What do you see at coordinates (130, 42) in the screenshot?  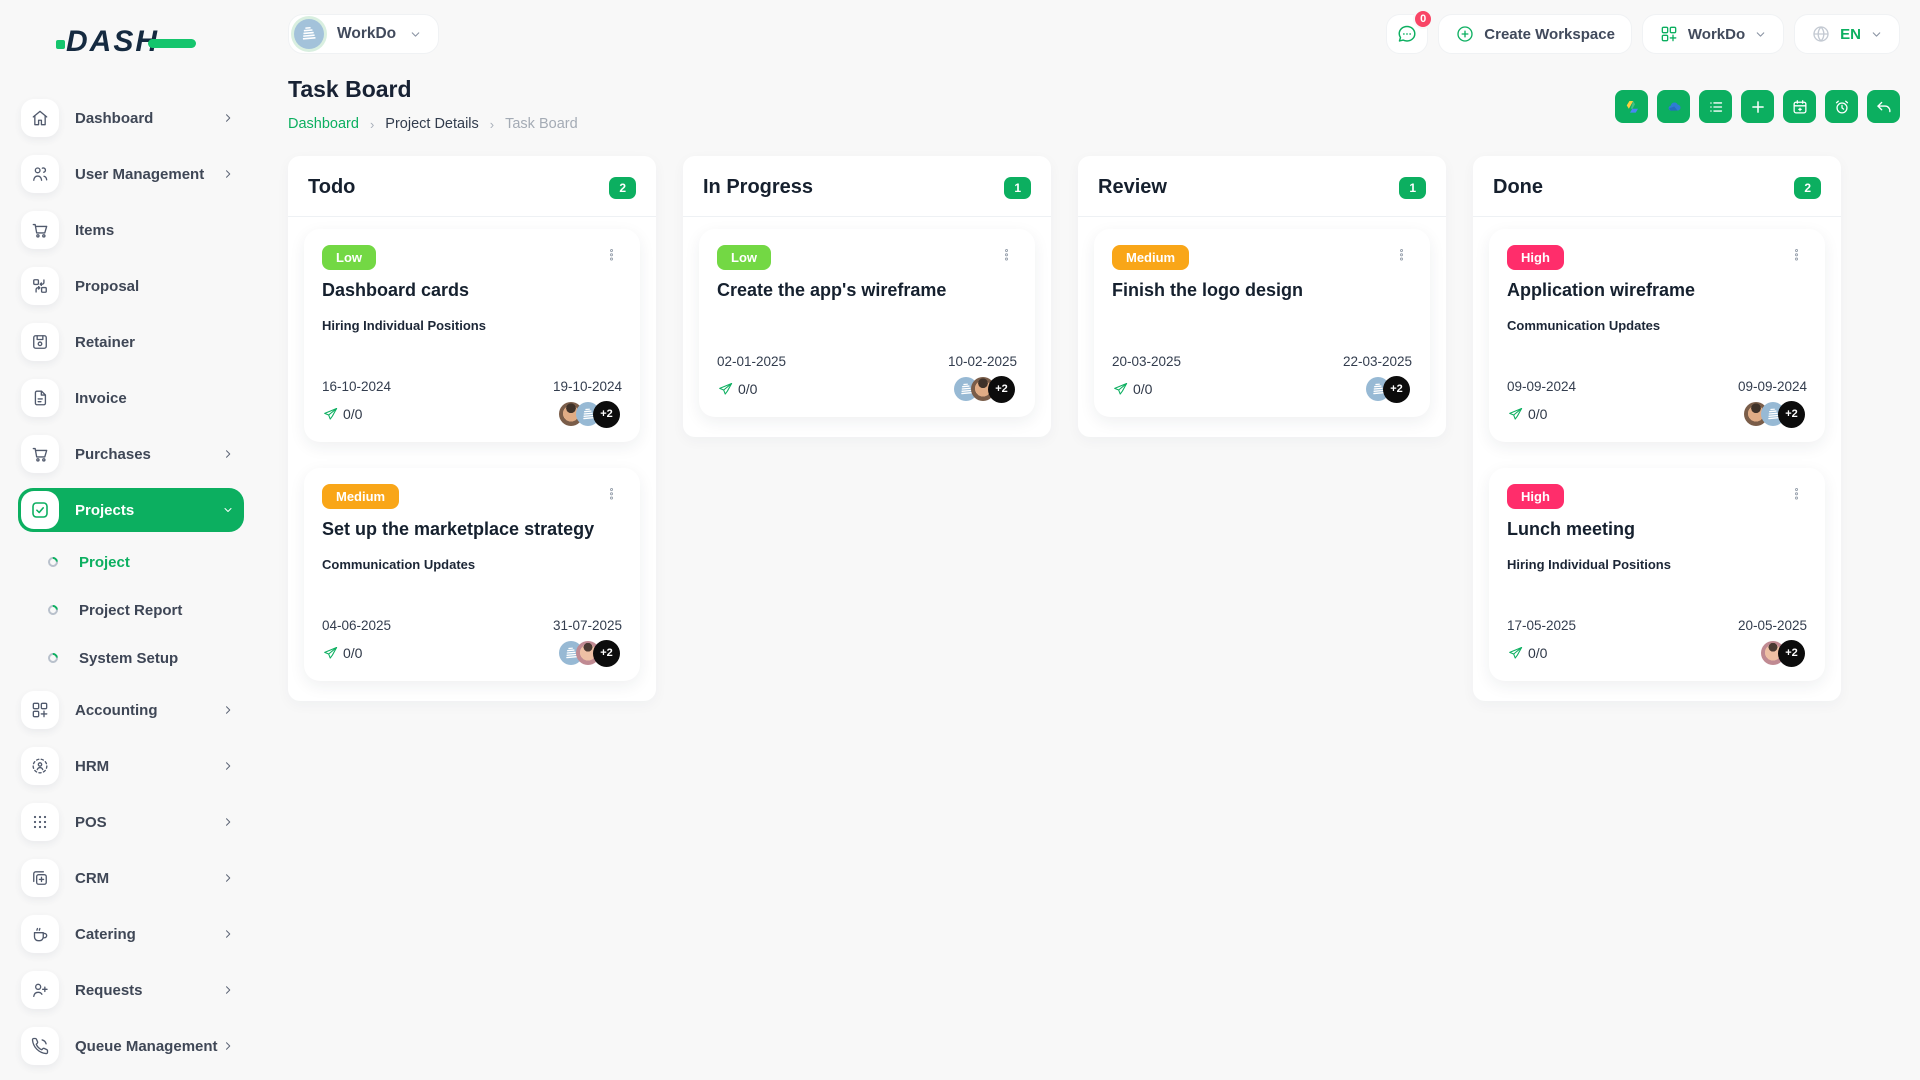 I see `app-logo: DASH` at bounding box center [130, 42].